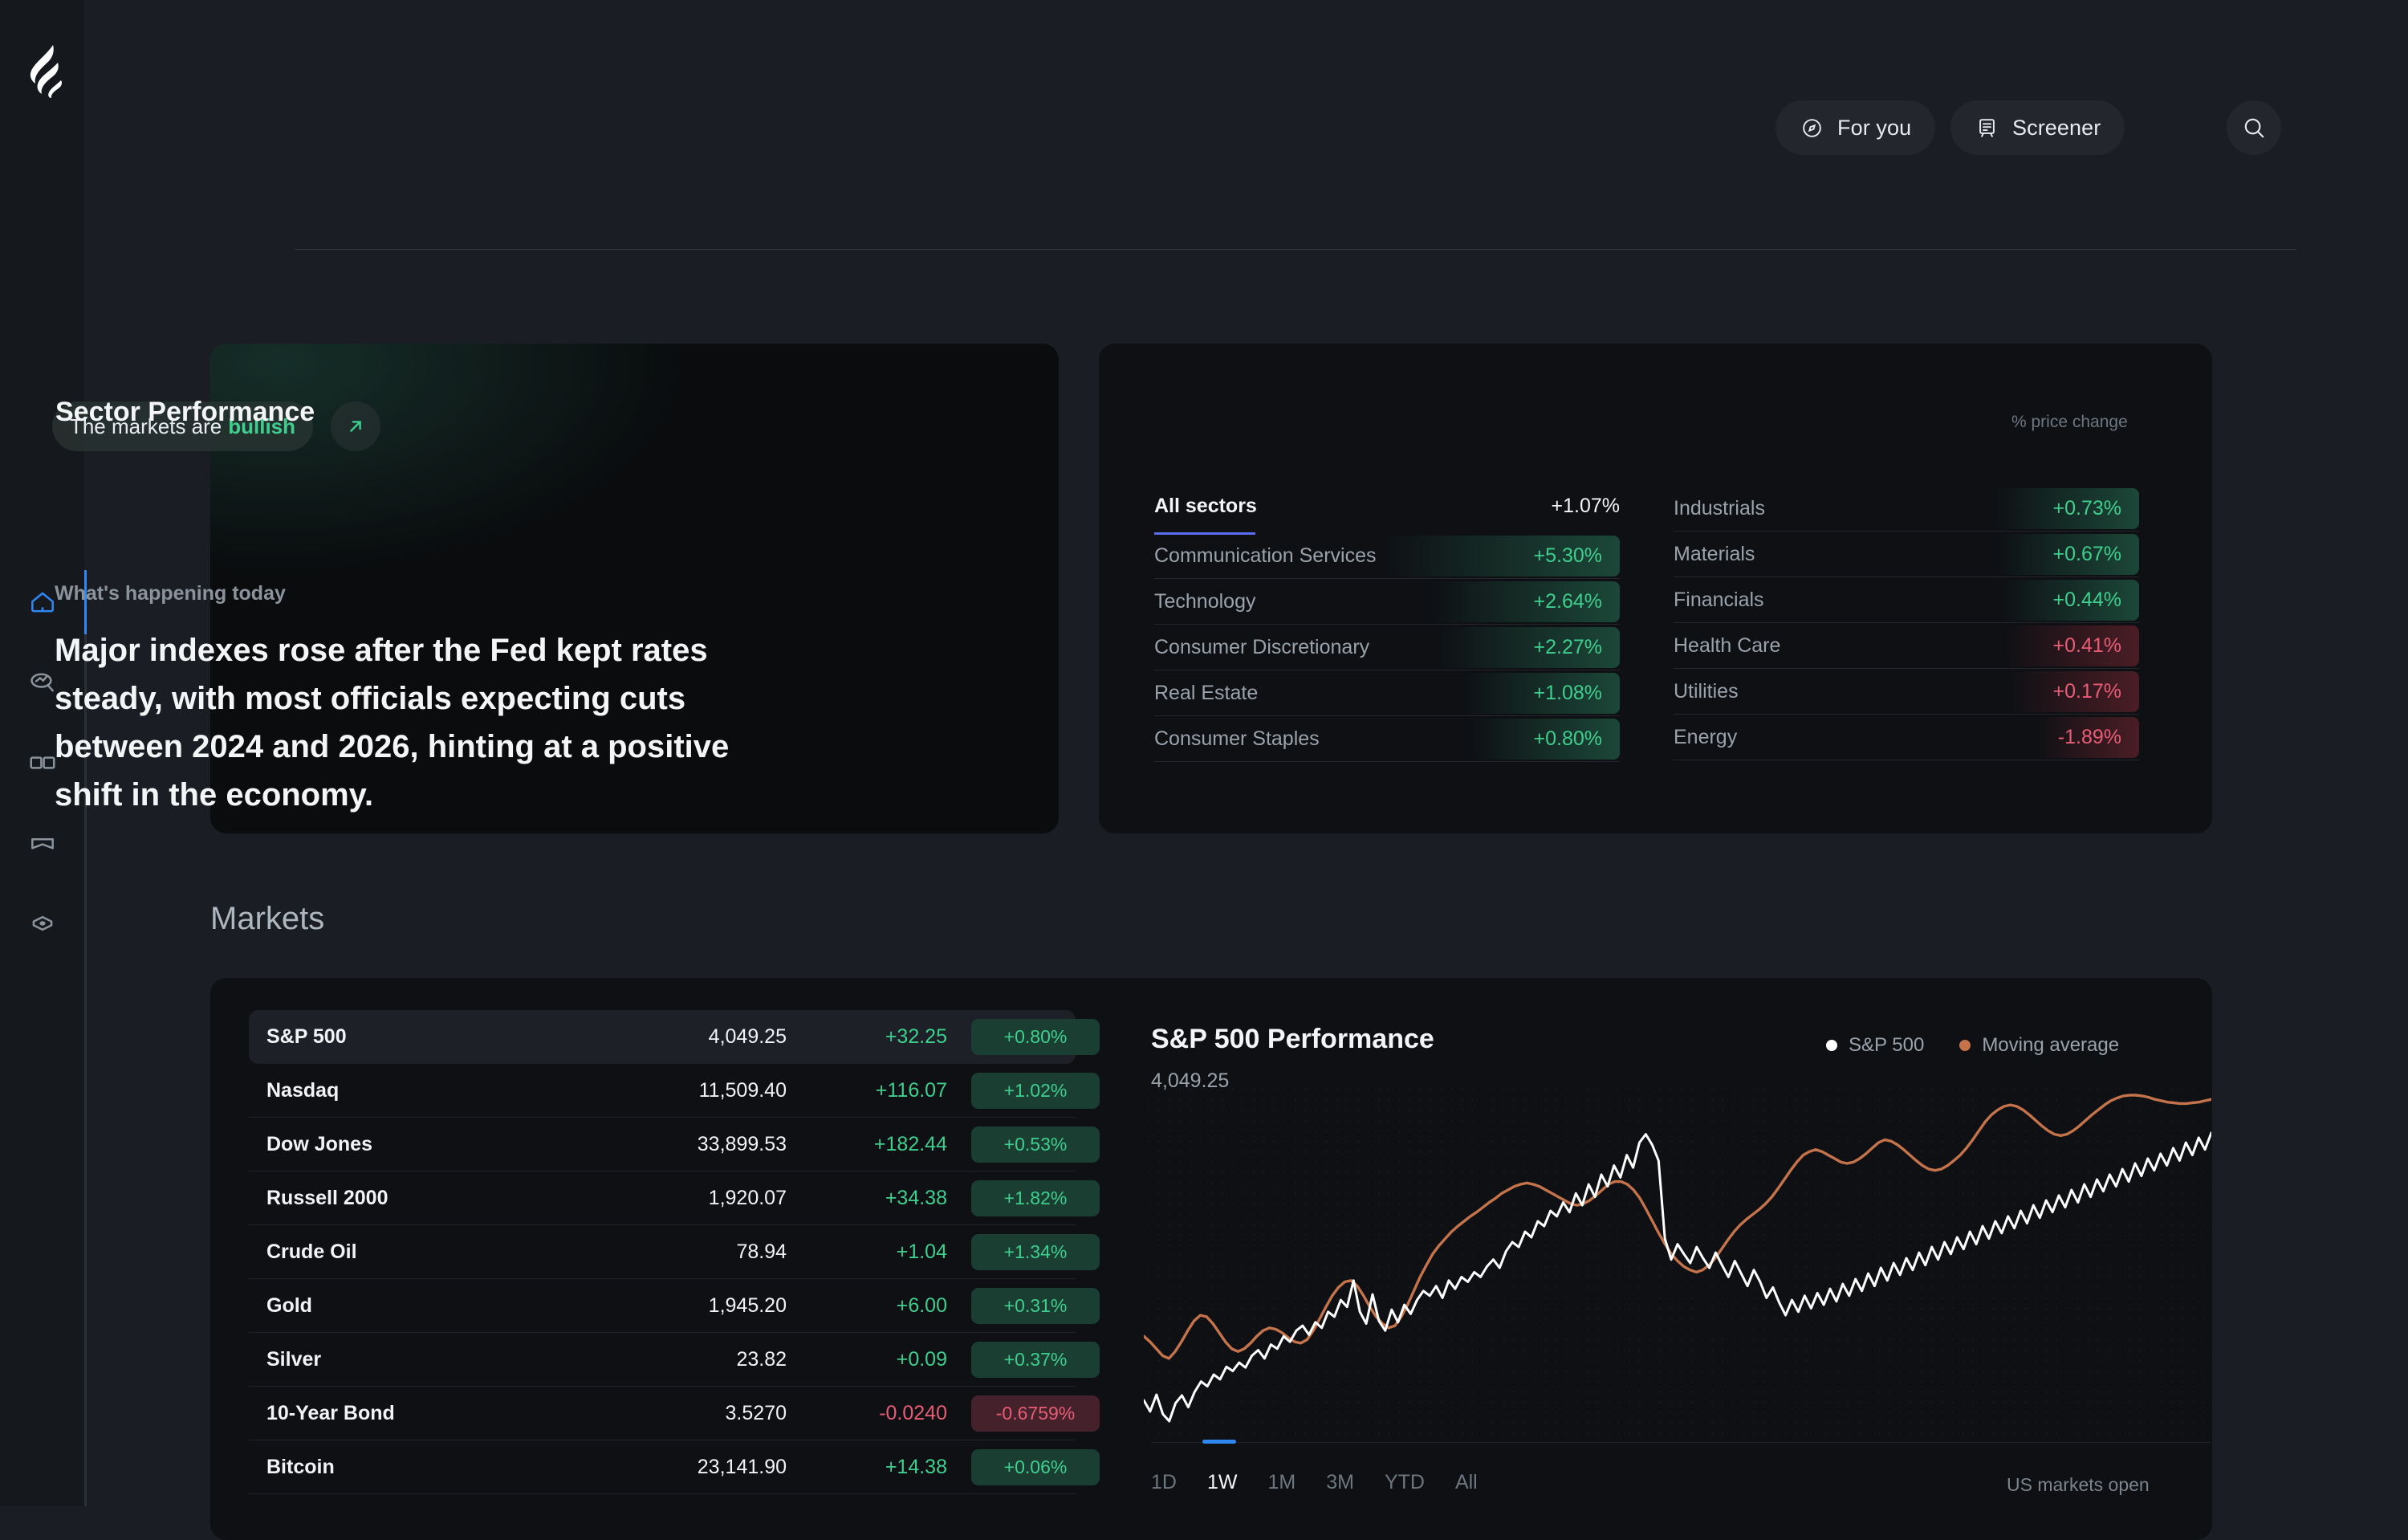 This screenshot has width=2408, height=1540. Describe the element at coordinates (742, 1143) in the screenshot. I see `market-price: 33,899.53` at that location.